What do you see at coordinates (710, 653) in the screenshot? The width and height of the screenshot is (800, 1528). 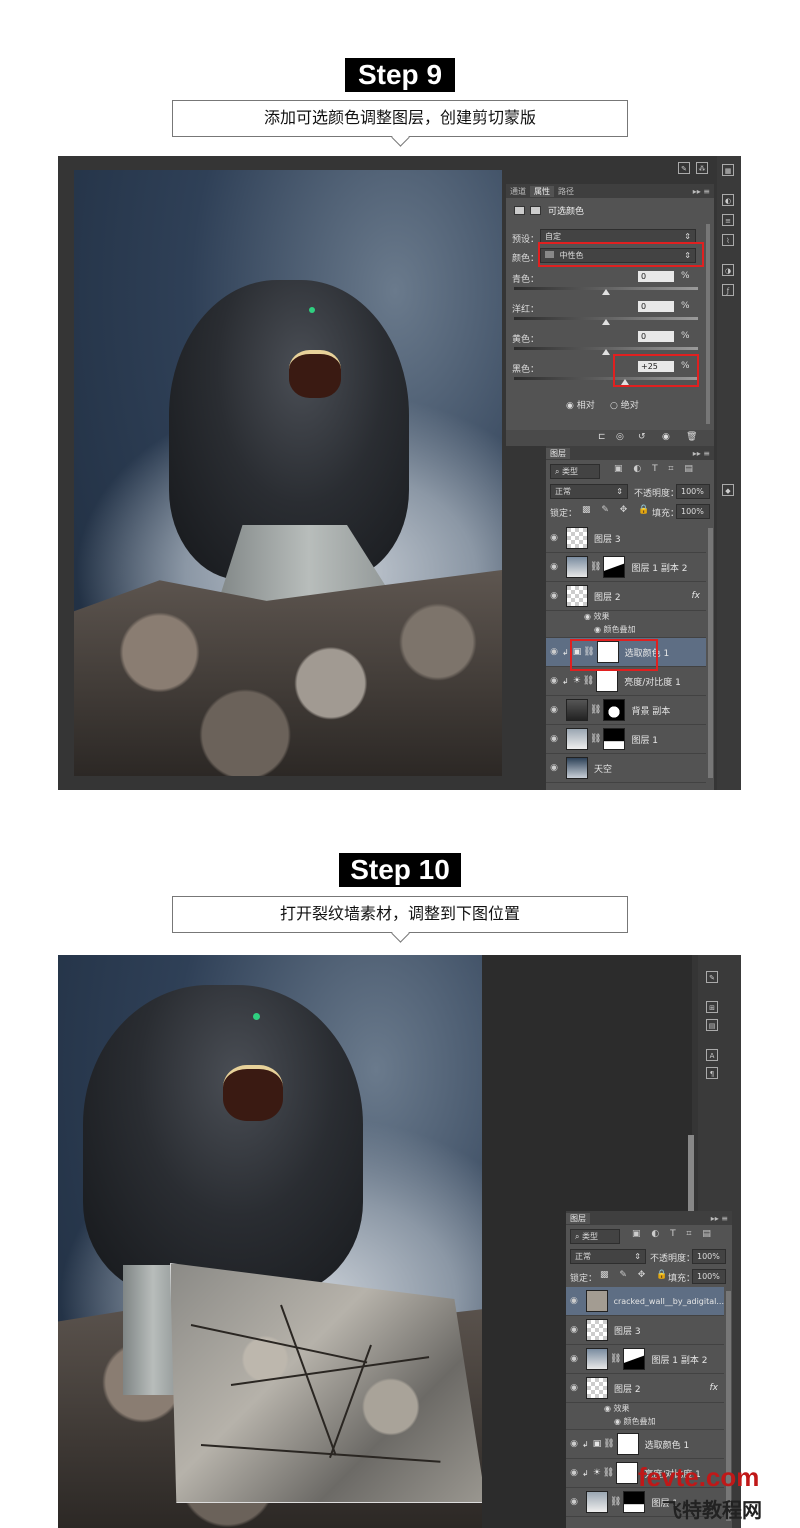 I see `layers-scrollbar` at bounding box center [710, 653].